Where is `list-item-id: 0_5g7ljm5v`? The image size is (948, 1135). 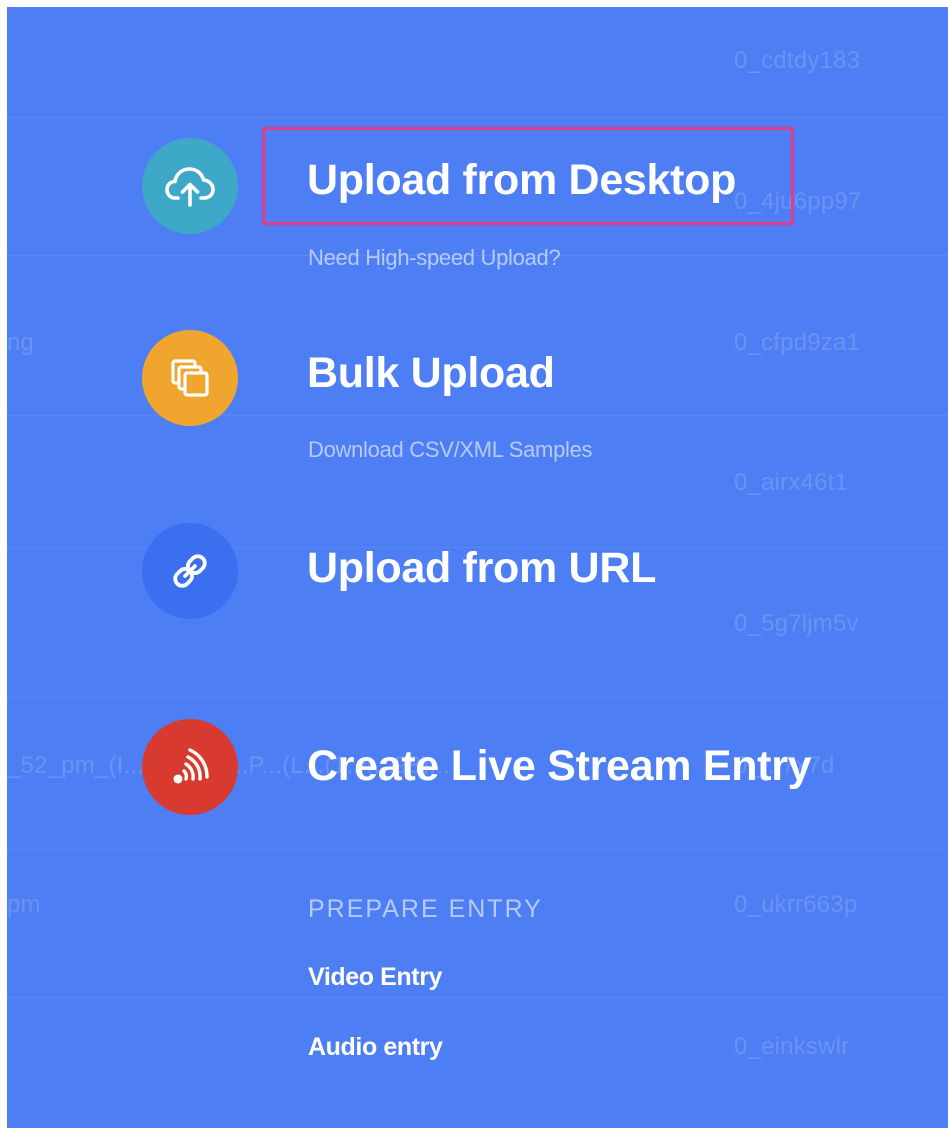 list-item-id: 0_5g7ljm5v is located at coordinates (796, 623).